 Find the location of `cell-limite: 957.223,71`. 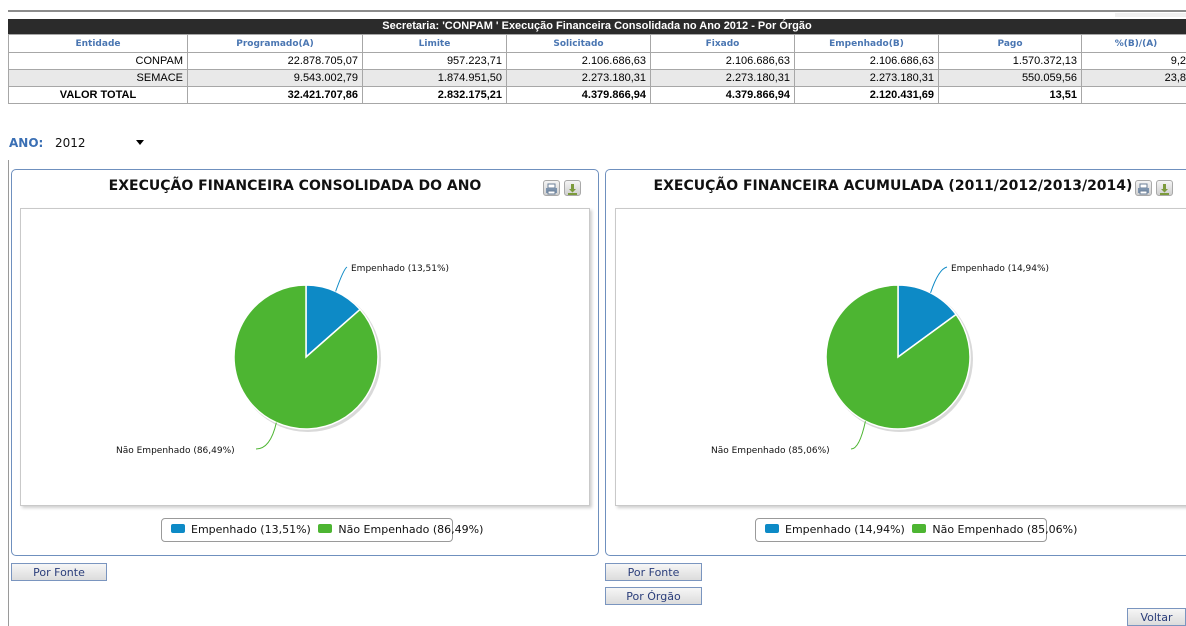

cell-limite: 957.223,71 is located at coordinates (434, 61).